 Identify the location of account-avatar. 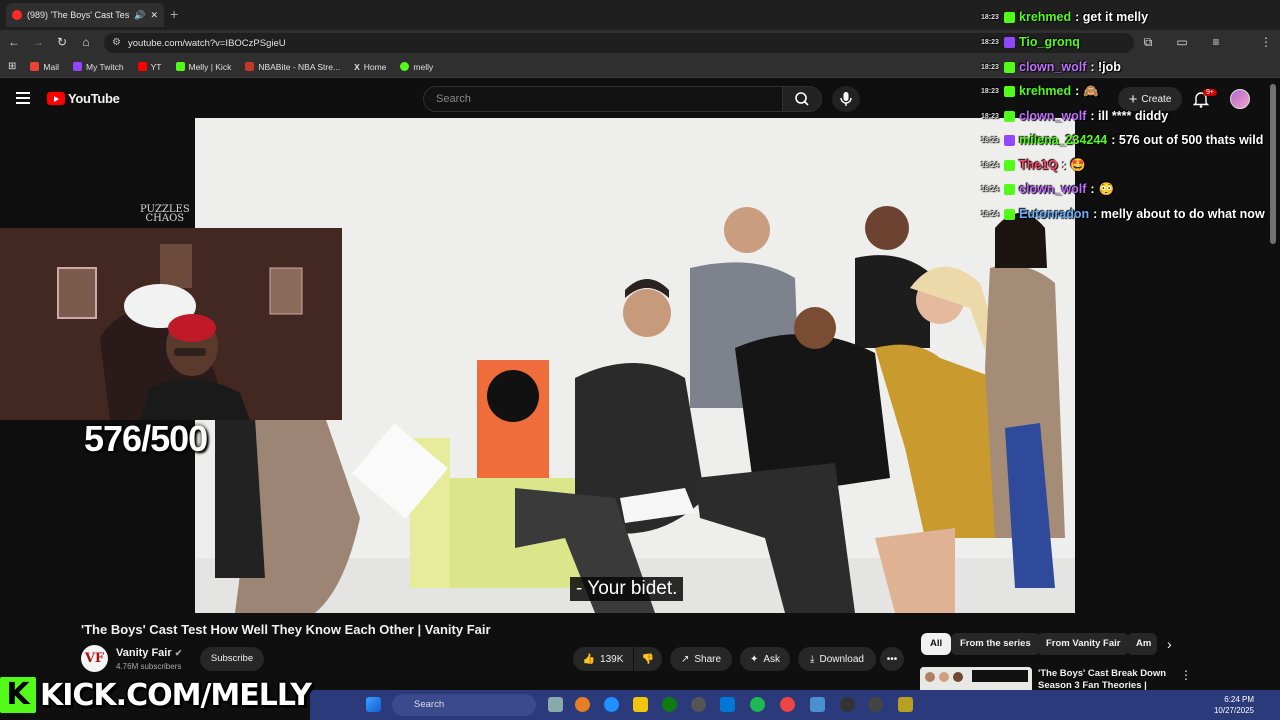
(1240, 99).